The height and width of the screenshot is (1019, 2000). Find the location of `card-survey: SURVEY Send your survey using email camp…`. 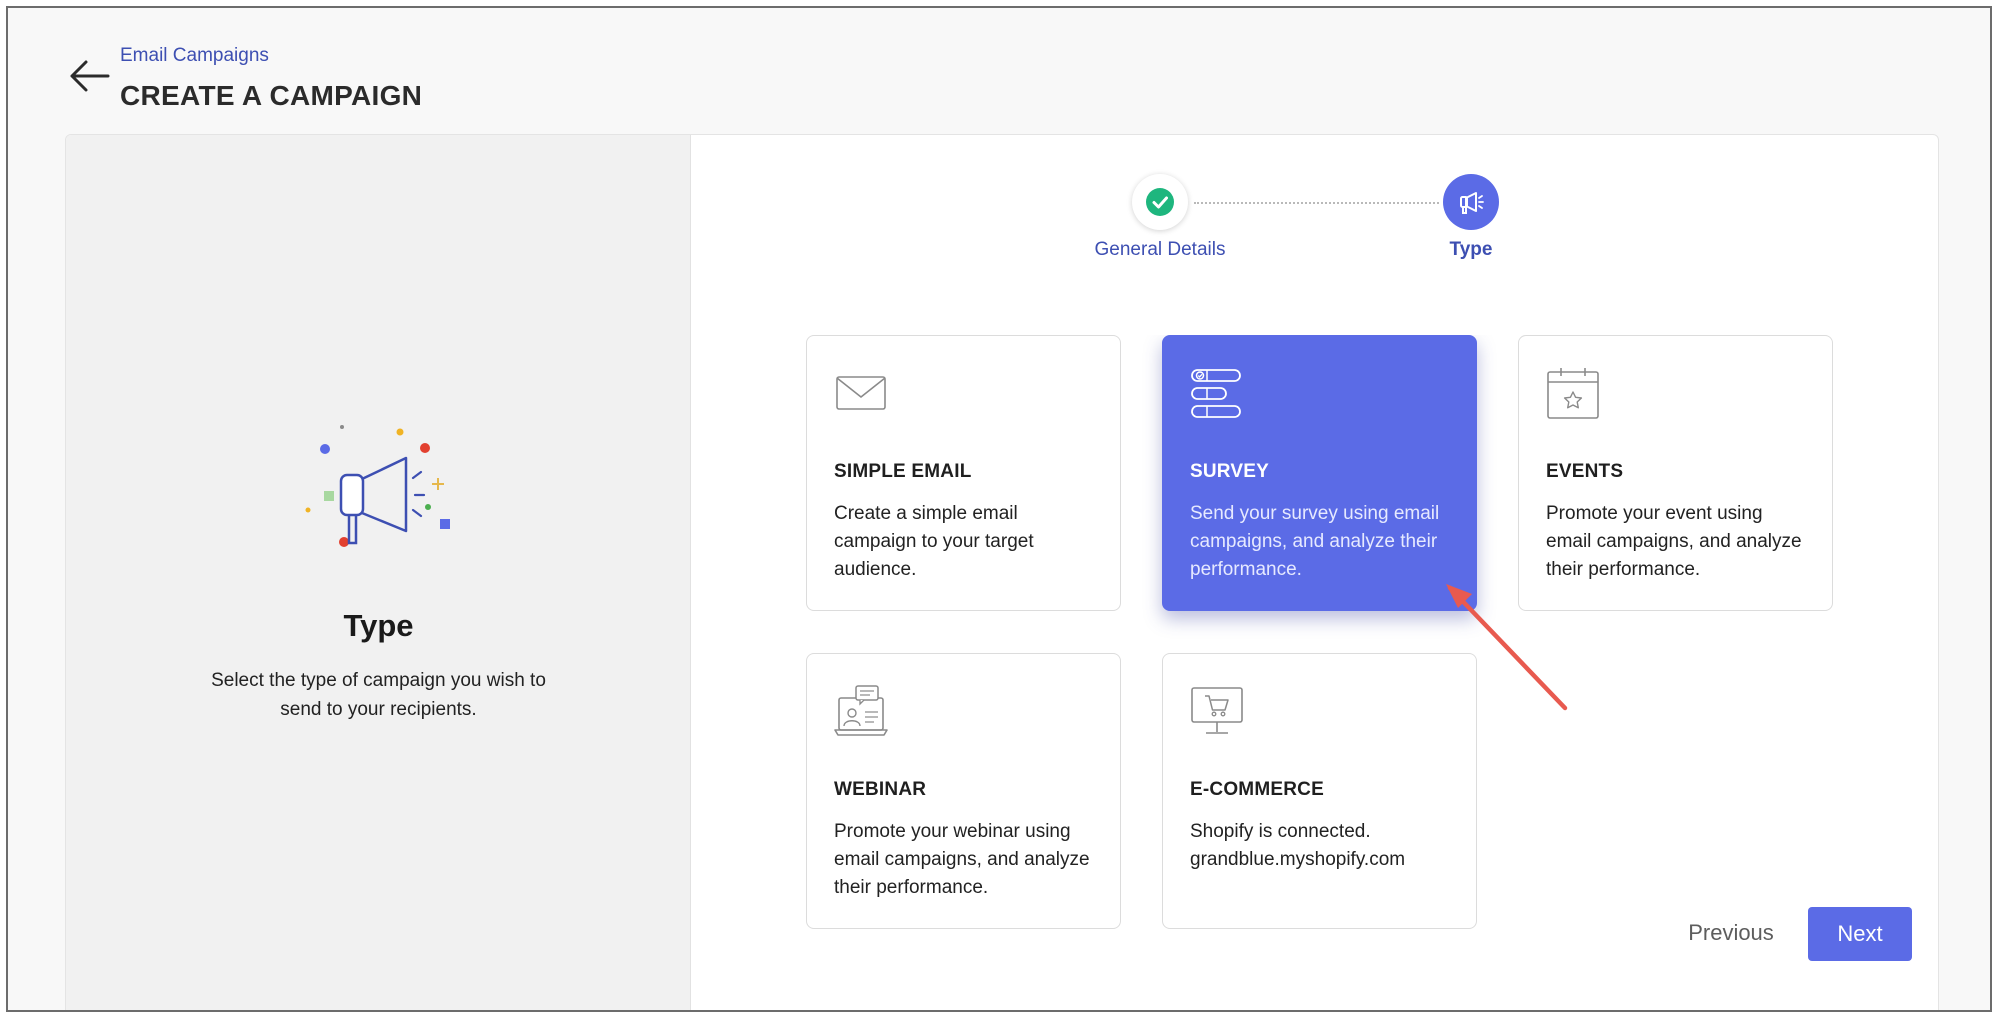

card-survey: SURVEY Send your survey using email camp… is located at coordinates (1319, 473).